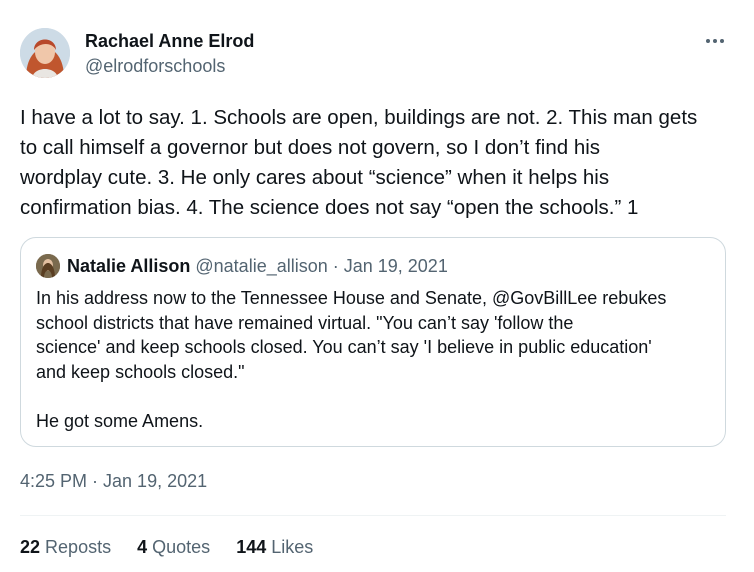 This screenshot has width=754, height=572. What do you see at coordinates (169, 41) in the screenshot?
I see `author-name: Rachael Anne Elrod` at bounding box center [169, 41].